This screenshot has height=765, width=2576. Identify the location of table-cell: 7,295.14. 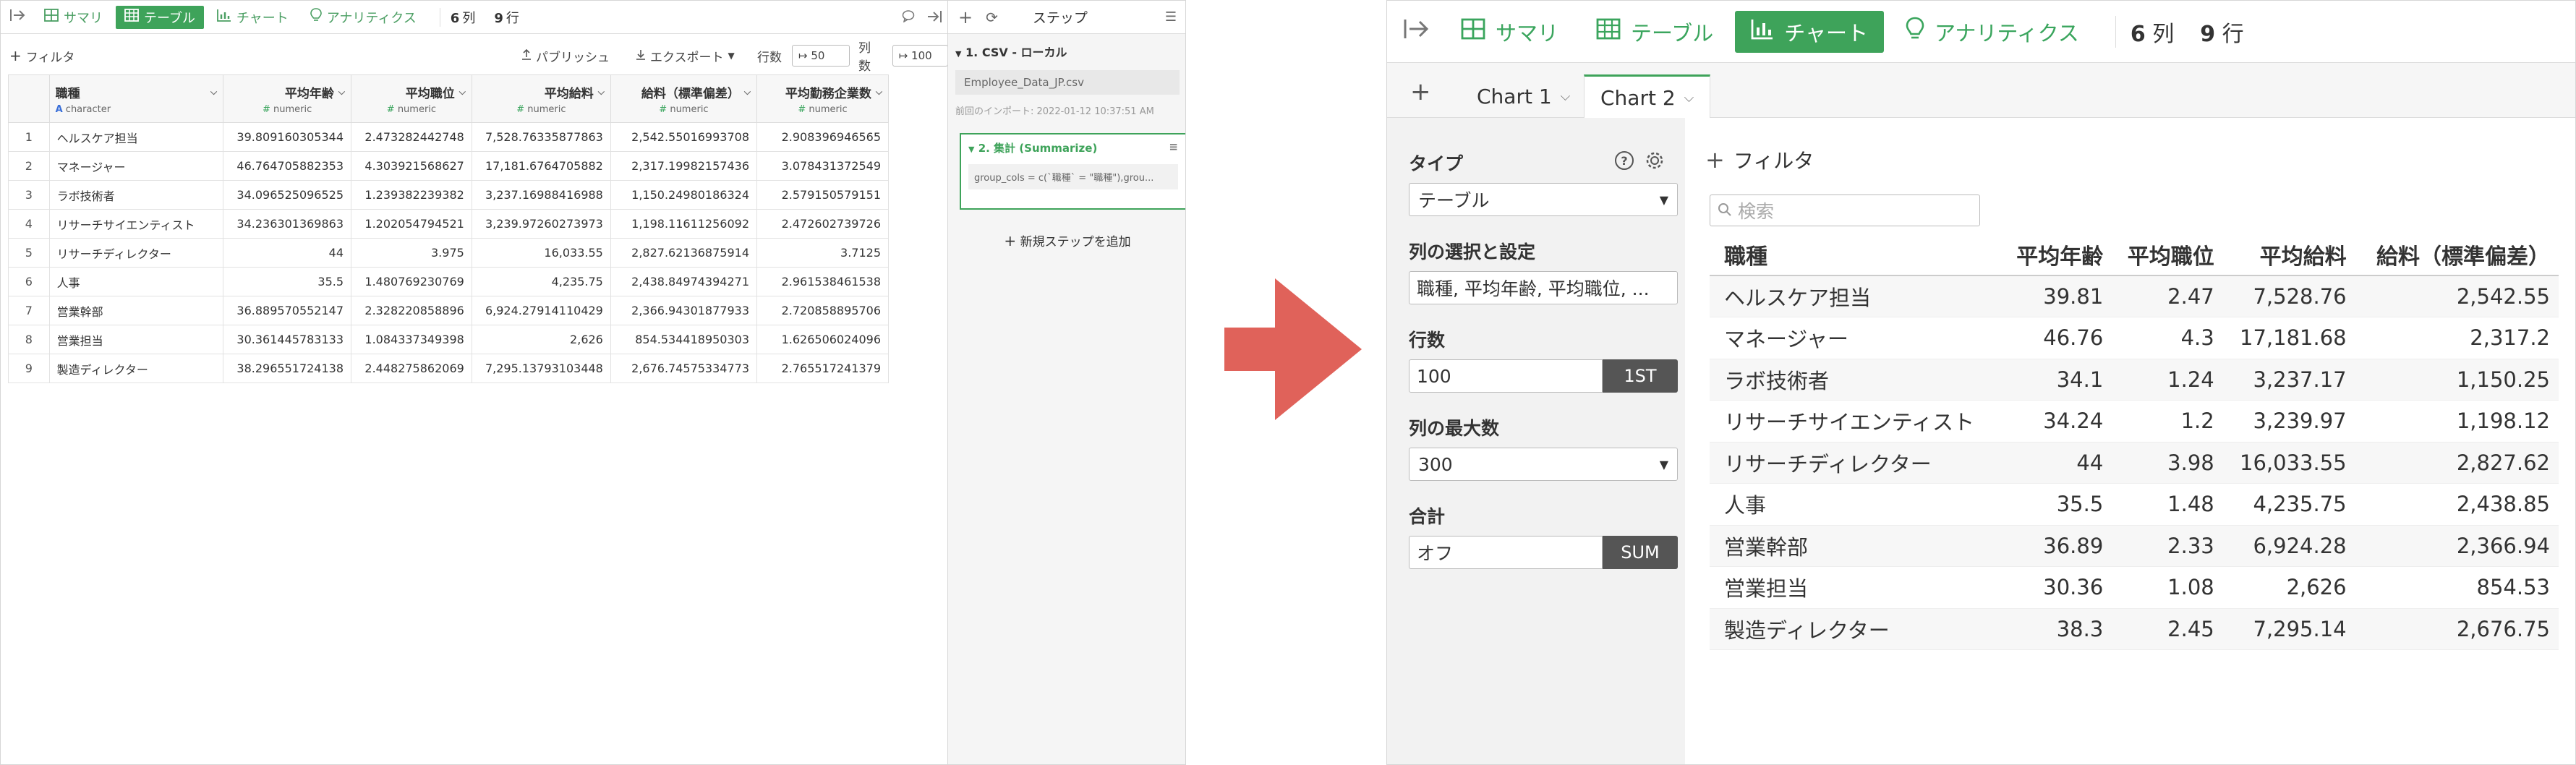
(2288, 629).